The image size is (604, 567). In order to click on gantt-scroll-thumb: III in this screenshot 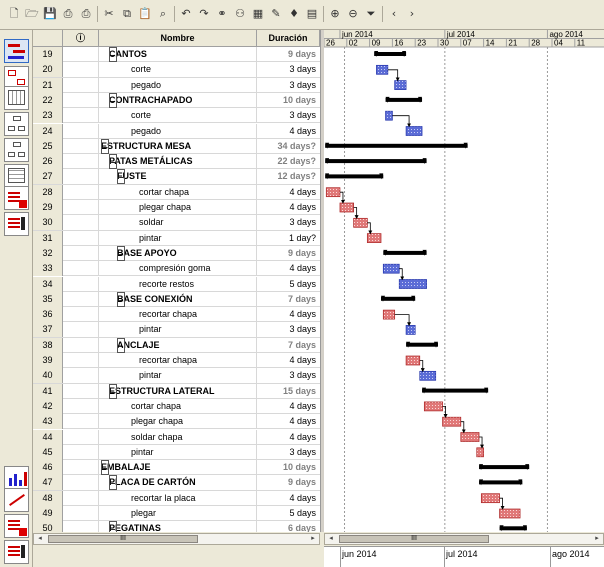, I will do `click(414, 539)`.